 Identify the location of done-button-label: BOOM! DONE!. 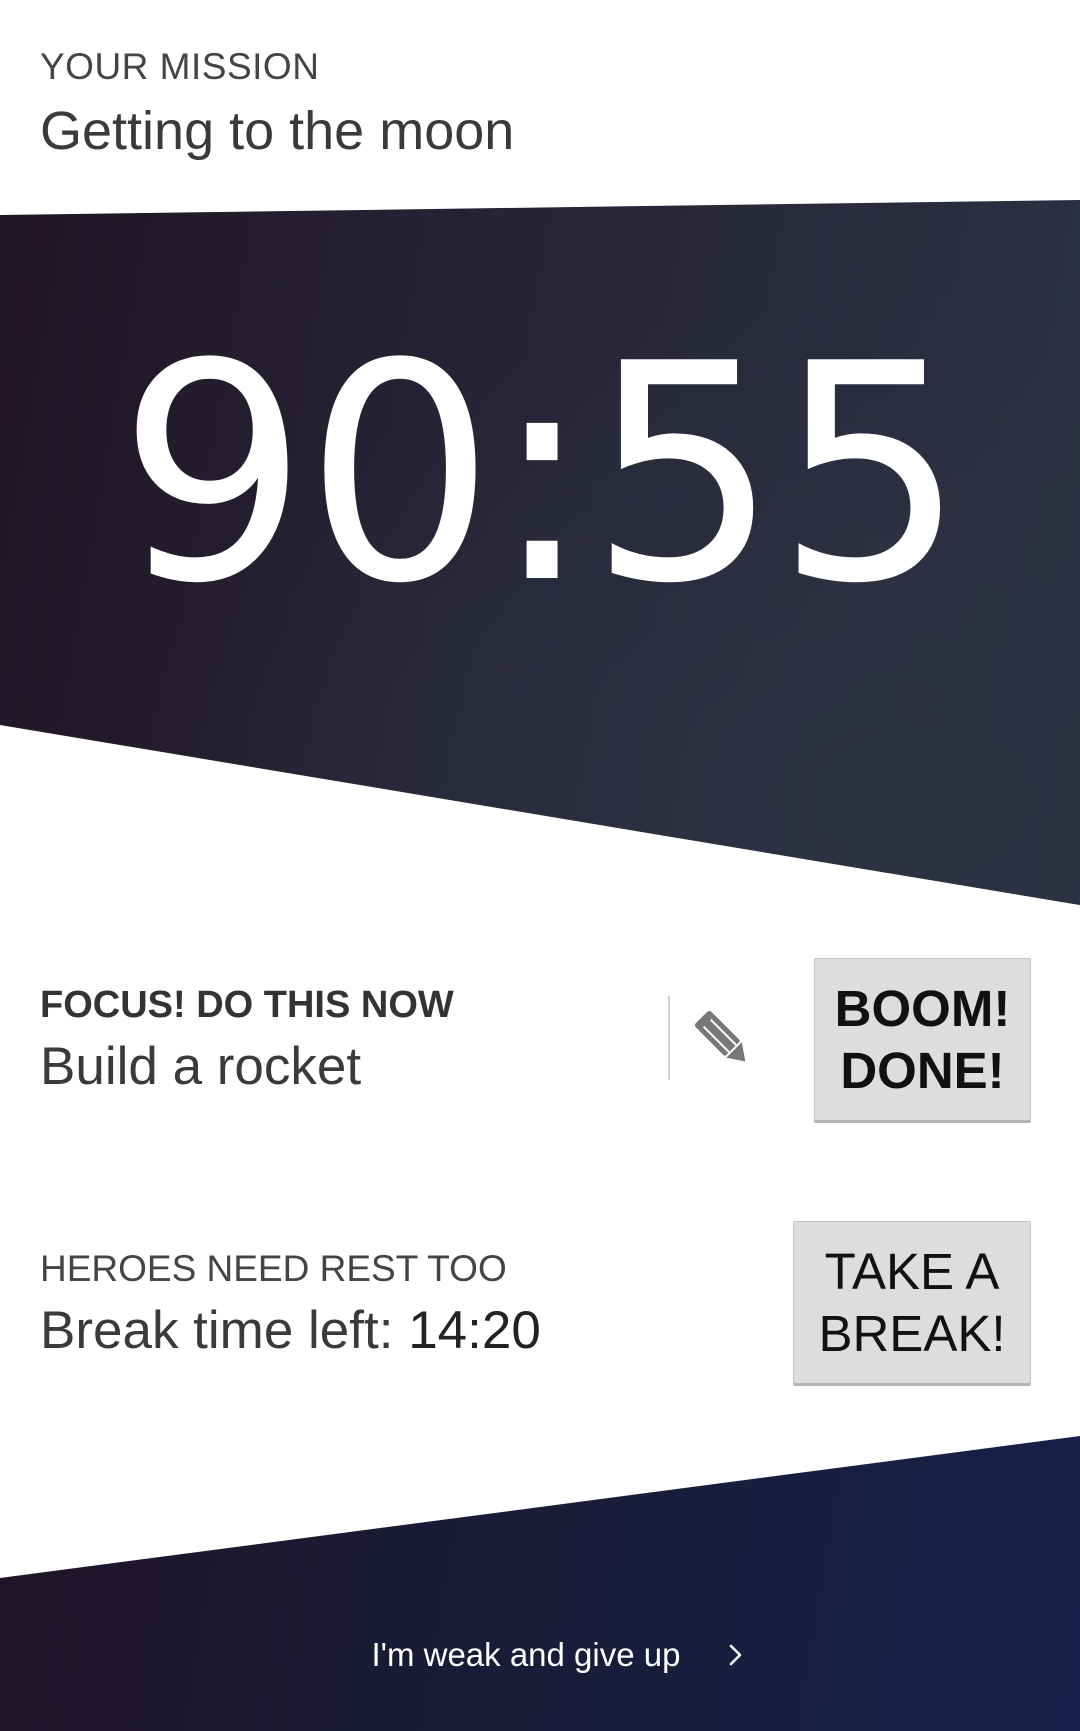
(923, 1040).